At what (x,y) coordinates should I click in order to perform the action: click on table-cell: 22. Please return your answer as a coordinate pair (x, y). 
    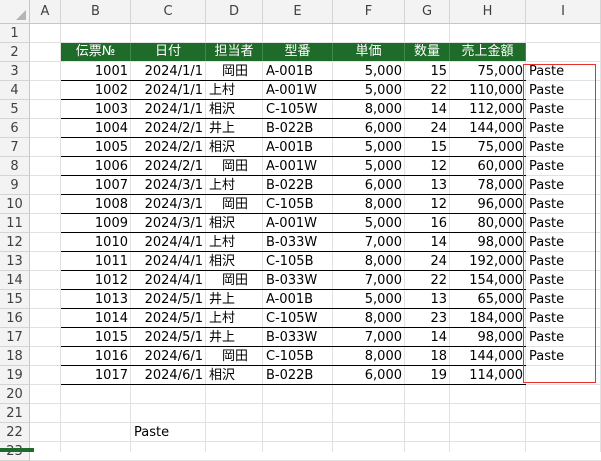
    Looking at the image, I should click on (427, 90).